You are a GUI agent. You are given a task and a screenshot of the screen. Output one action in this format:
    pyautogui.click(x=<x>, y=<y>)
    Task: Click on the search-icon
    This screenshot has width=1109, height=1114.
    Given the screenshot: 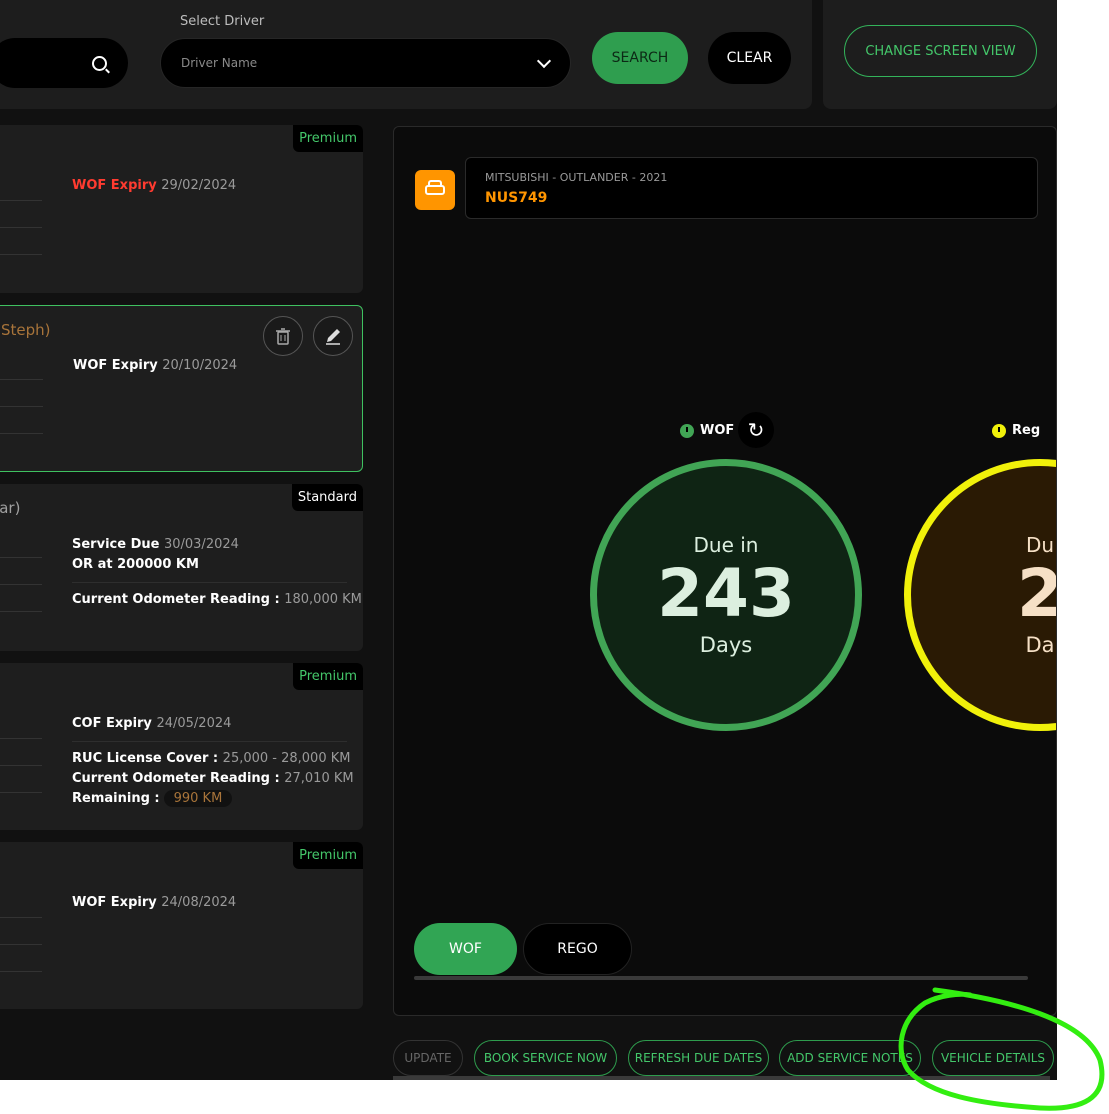 What is the action you would take?
    pyautogui.click(x=99, y=63)
    